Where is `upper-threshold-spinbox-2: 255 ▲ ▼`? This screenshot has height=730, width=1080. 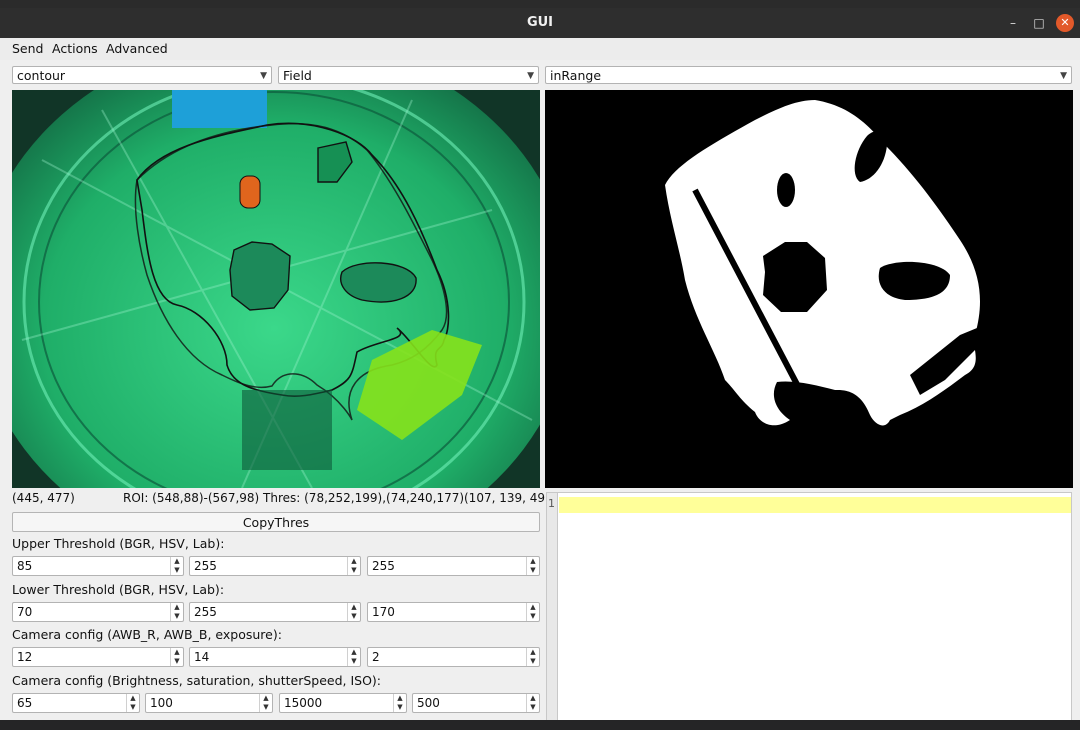 upper-threshold-spinbox-2: 255 ▲ ▼ is located at coordinates (275, 566).